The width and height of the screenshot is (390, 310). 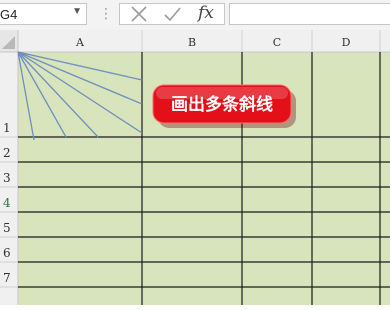 I want to click on formula-bar-buttons: fx, so click(x=172, y=14).